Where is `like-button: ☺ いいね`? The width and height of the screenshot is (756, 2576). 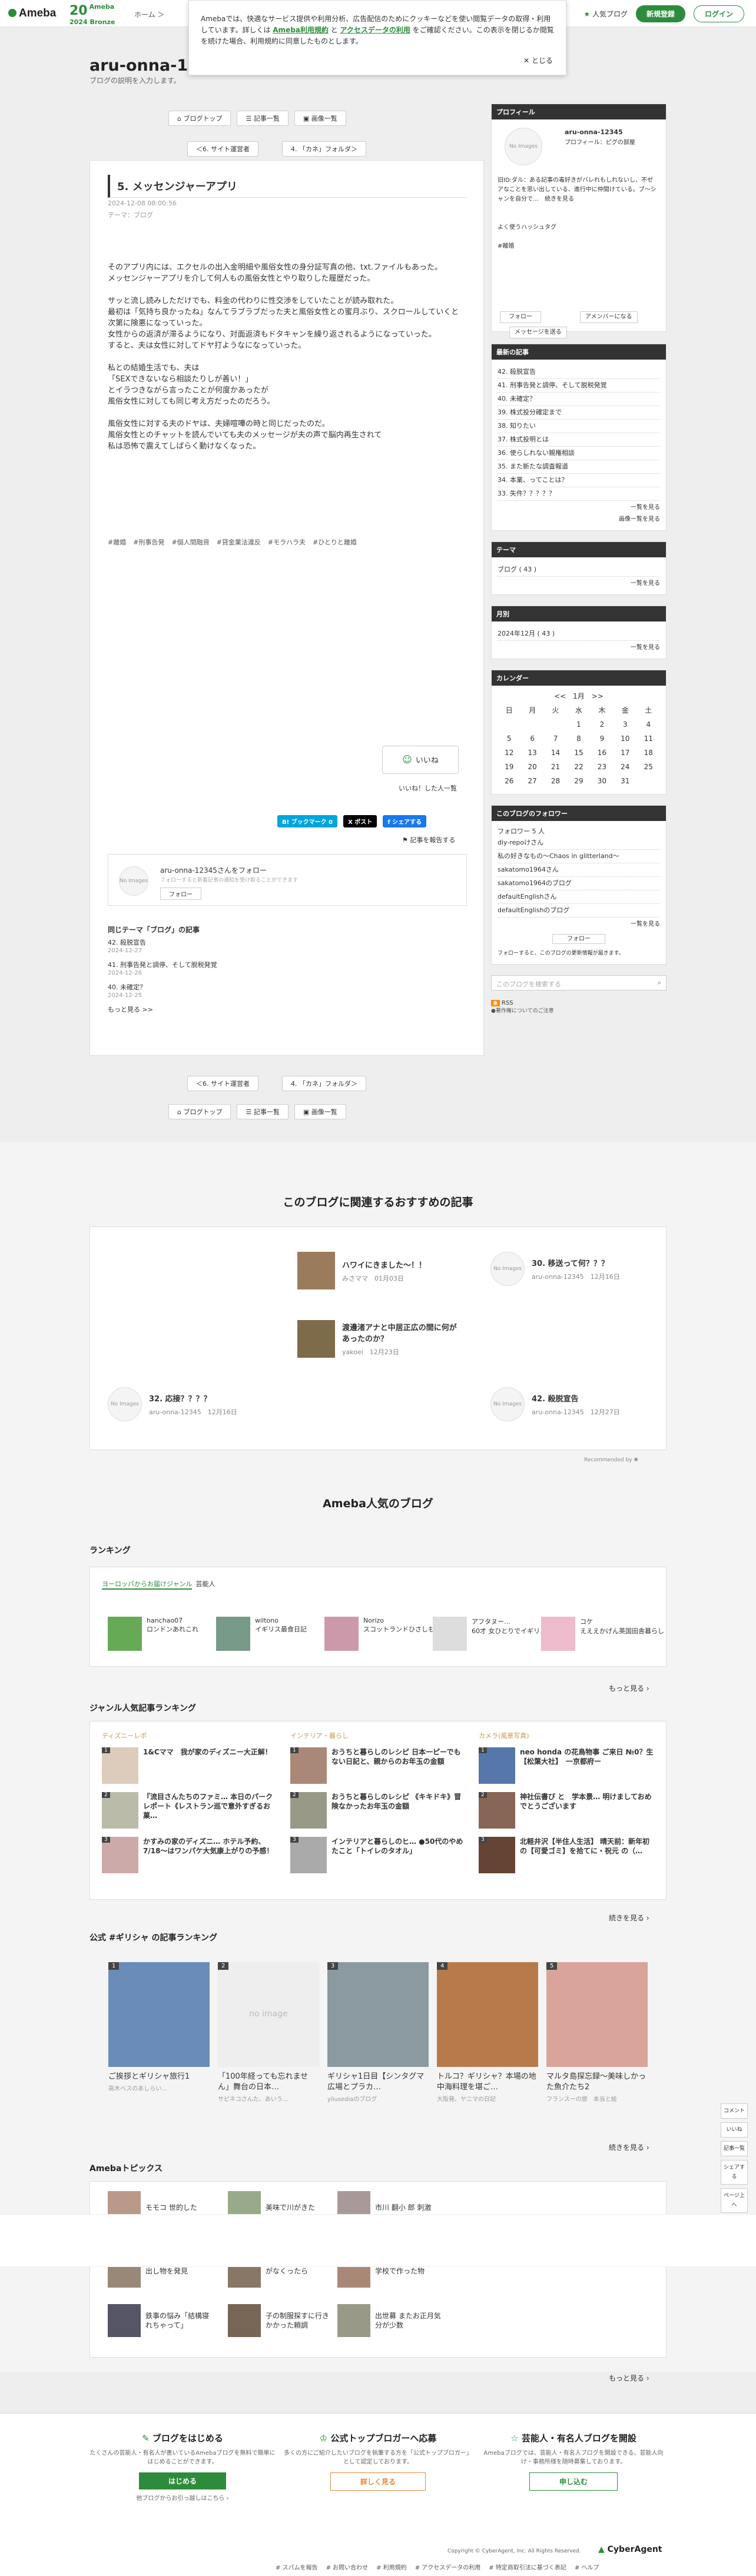 like-button: ☺ いいね is located at coordinates (420, 760).